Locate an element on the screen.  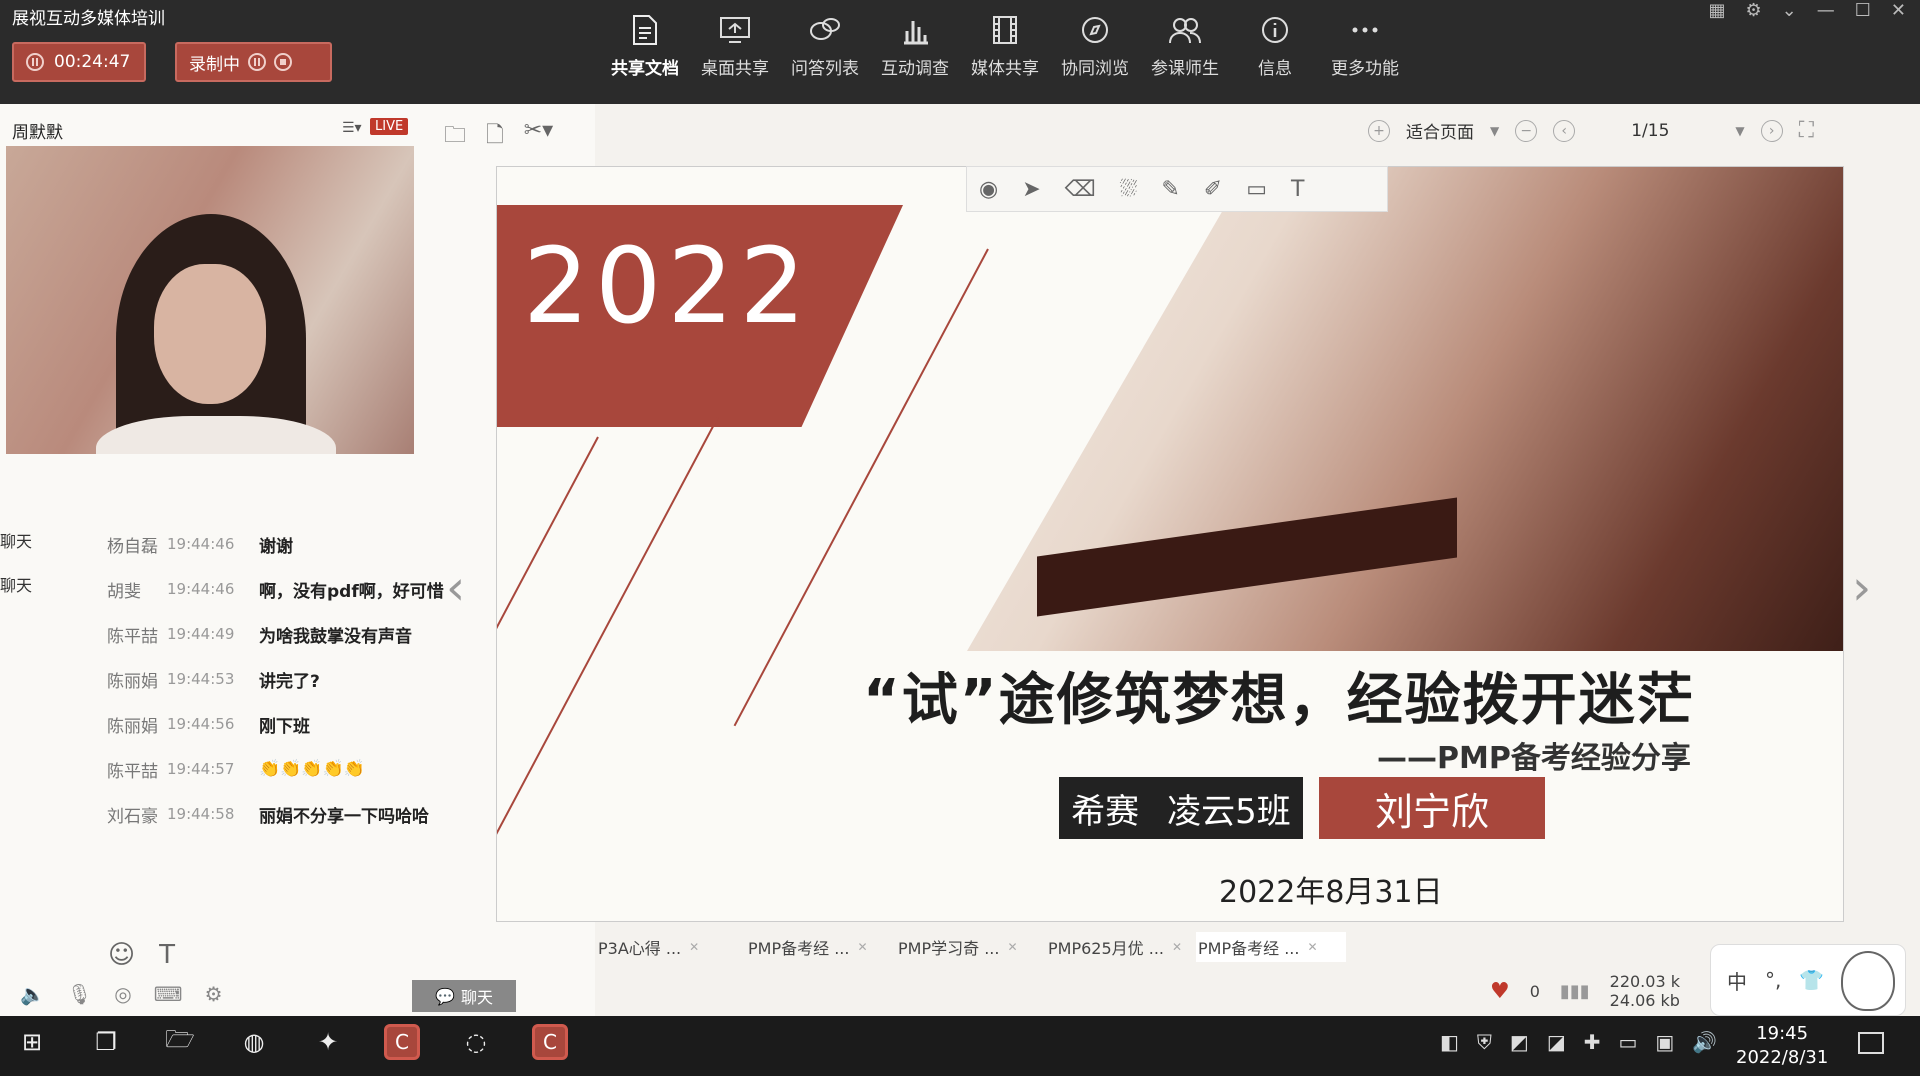
windows-start-icon: ⊞ is located at coordinates (32, 1042).